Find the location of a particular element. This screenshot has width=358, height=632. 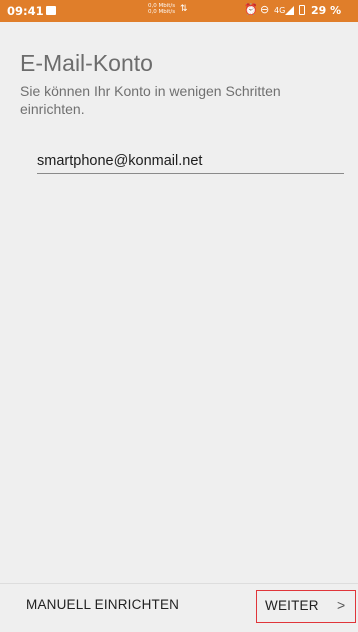

do-not-disturb-icon: ⊖ is located at coordinates (265, 9).